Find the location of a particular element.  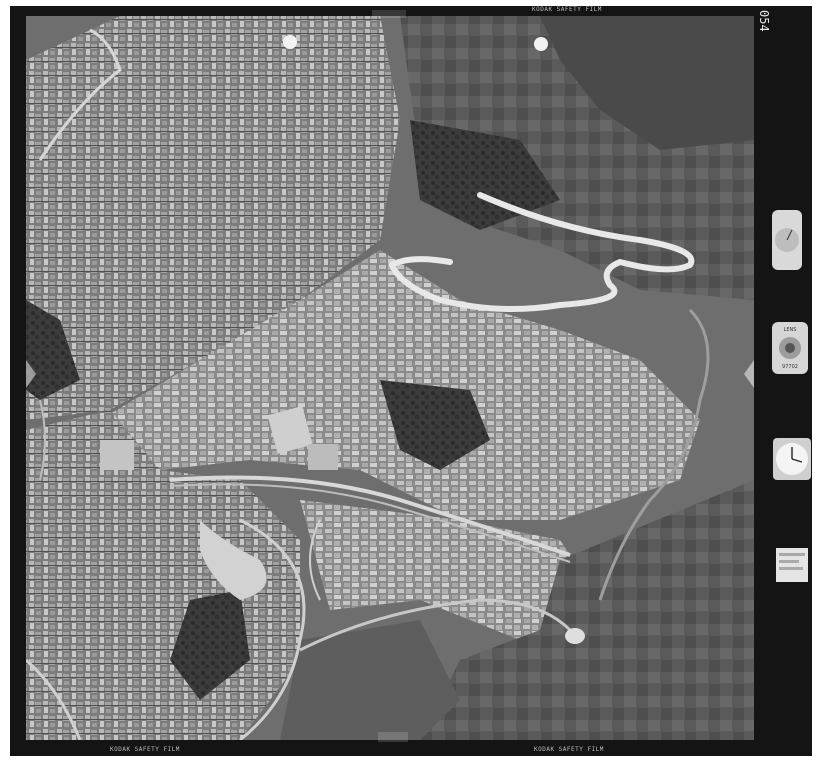

clock-icon is located at coordinates (792, 459).